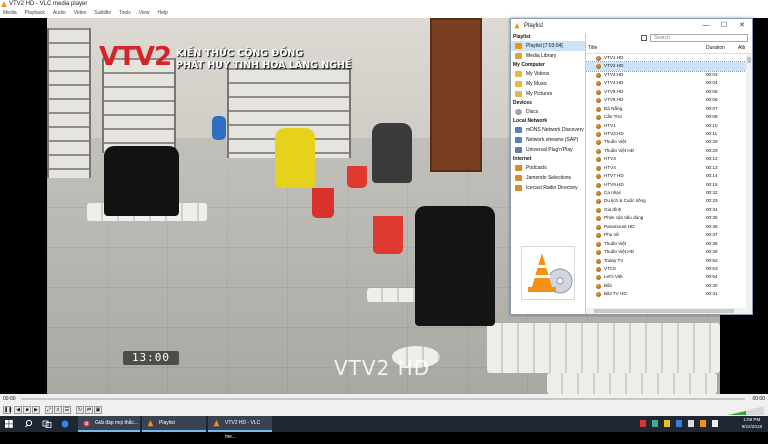  Describe the element at coordinates (742, 26) in the screenshot. I see `close-button: ✕` at that location.